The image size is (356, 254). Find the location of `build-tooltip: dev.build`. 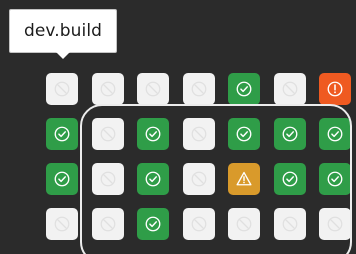

build-tooltip: dev.build is located at coordinates (63, 31).